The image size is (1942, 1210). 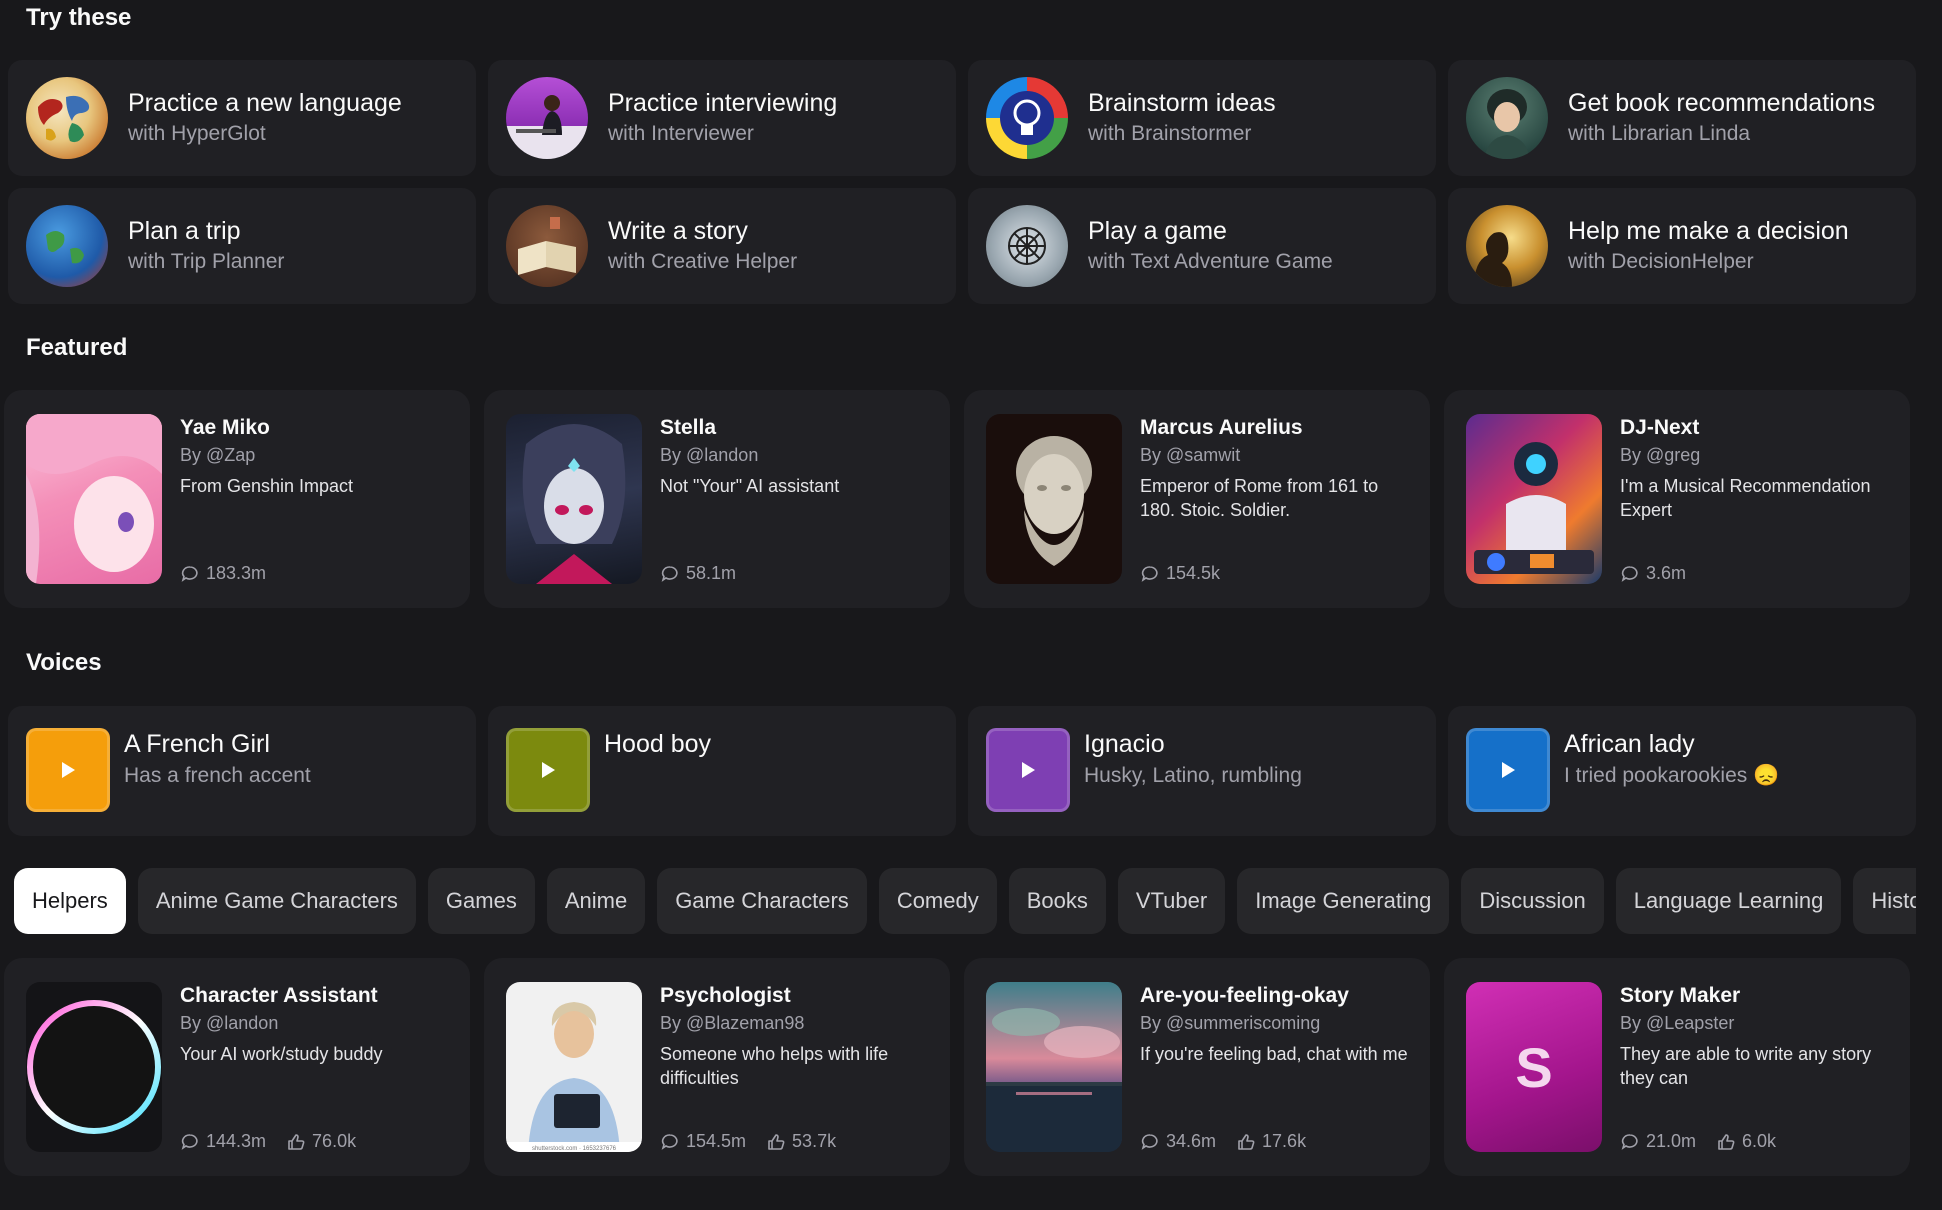 What do you see at coordinates (236, 573) in the screenshot?
I see `chat-count-value: 183.3m` at bounding box center [236, 573].